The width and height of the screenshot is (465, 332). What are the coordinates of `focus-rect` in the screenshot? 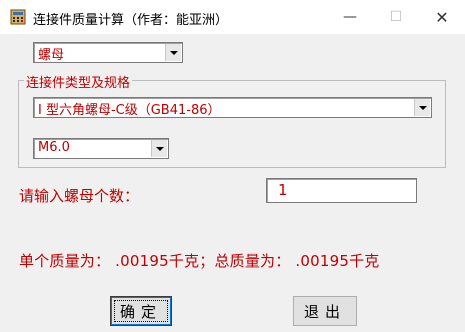 It's located at (141, 311).